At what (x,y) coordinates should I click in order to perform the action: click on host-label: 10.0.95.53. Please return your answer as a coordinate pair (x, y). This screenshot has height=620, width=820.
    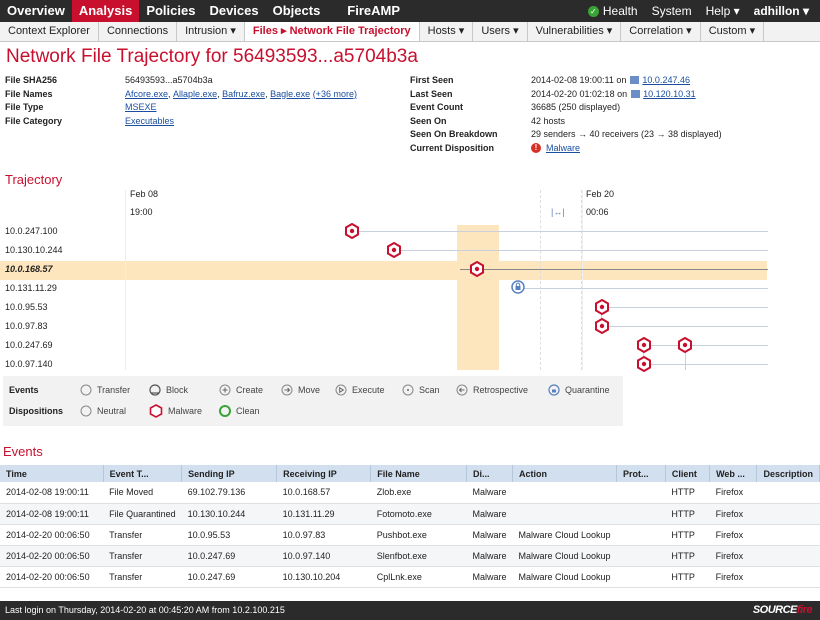
    Looking at the image, I should click on (26, 307).